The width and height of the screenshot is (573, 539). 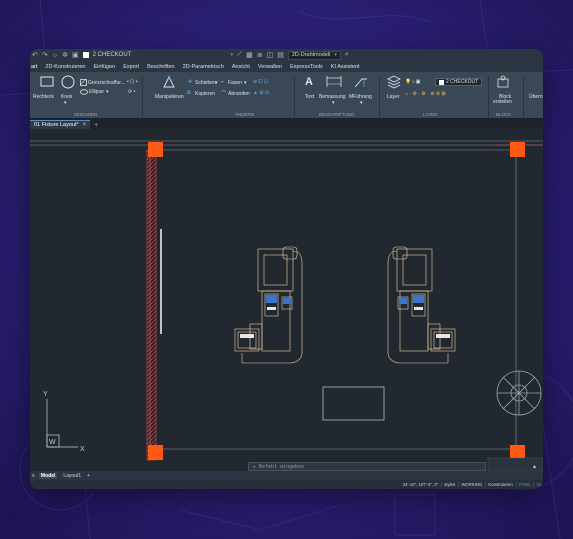 What do you see at coordinates (131, 67) in the screenshot?
I see `tab-export: Export` at bounding box center [131, 67].